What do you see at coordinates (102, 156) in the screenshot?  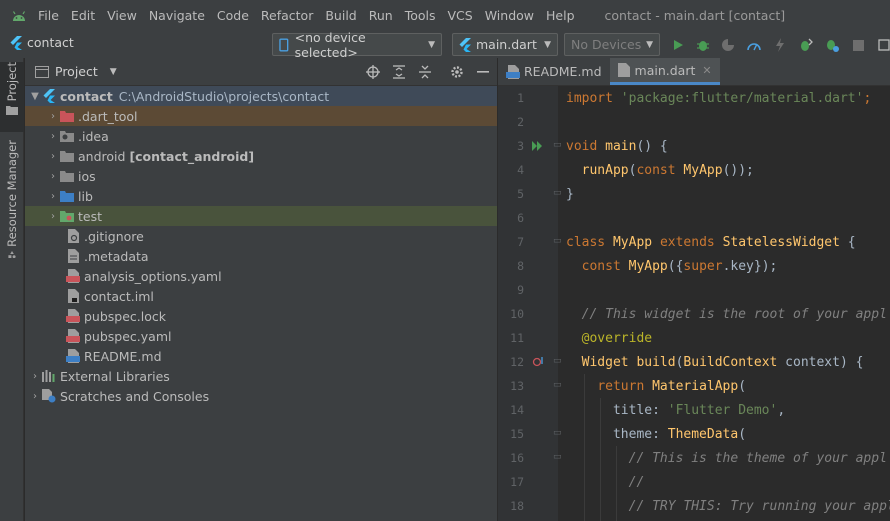 I see `tree-item-label: android` at bounding box center [102, 156].